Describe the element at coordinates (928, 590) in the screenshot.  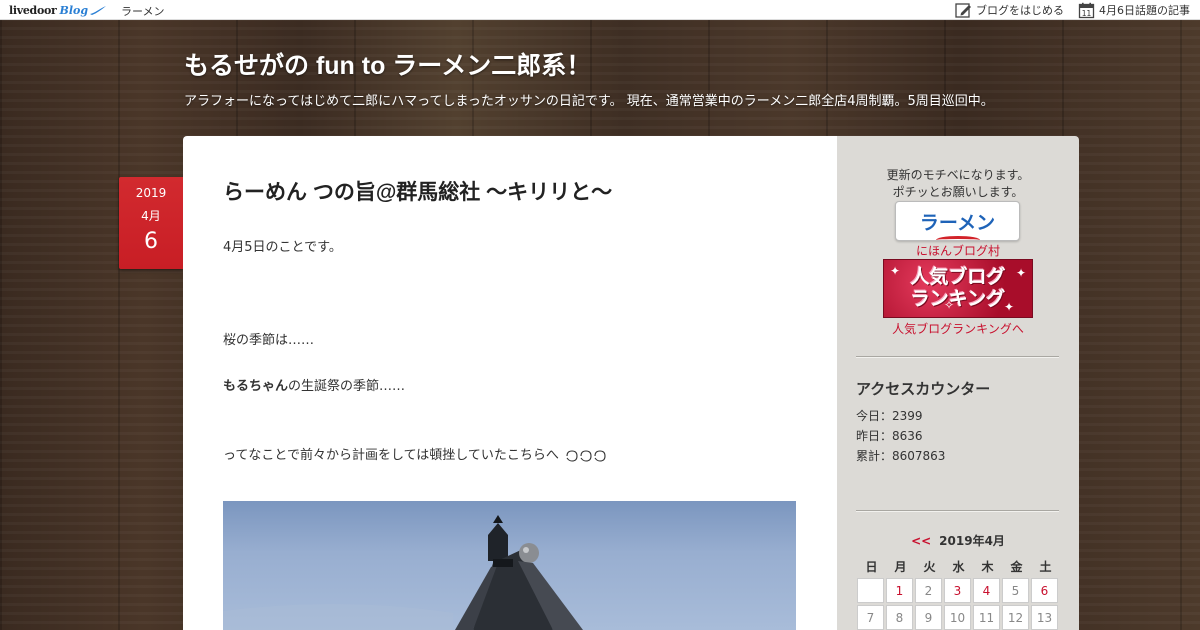
I see `calendar-day-2: 2` at that location.